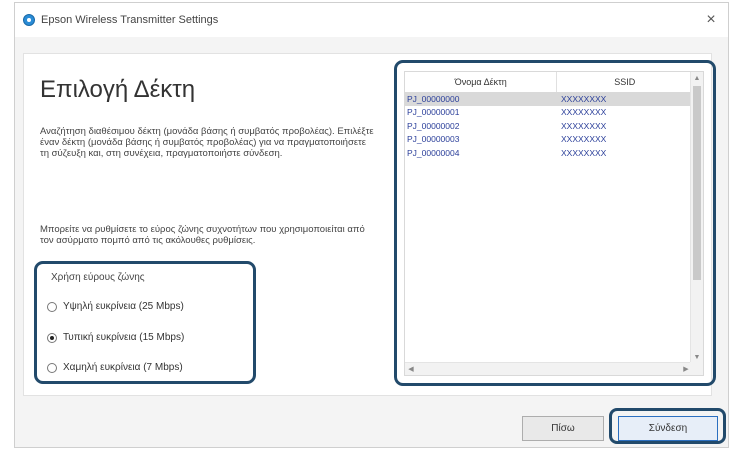 This screenshot has height=450, width=733. I want to click on receiver-name: PJ_00000000, so click(433, 98).